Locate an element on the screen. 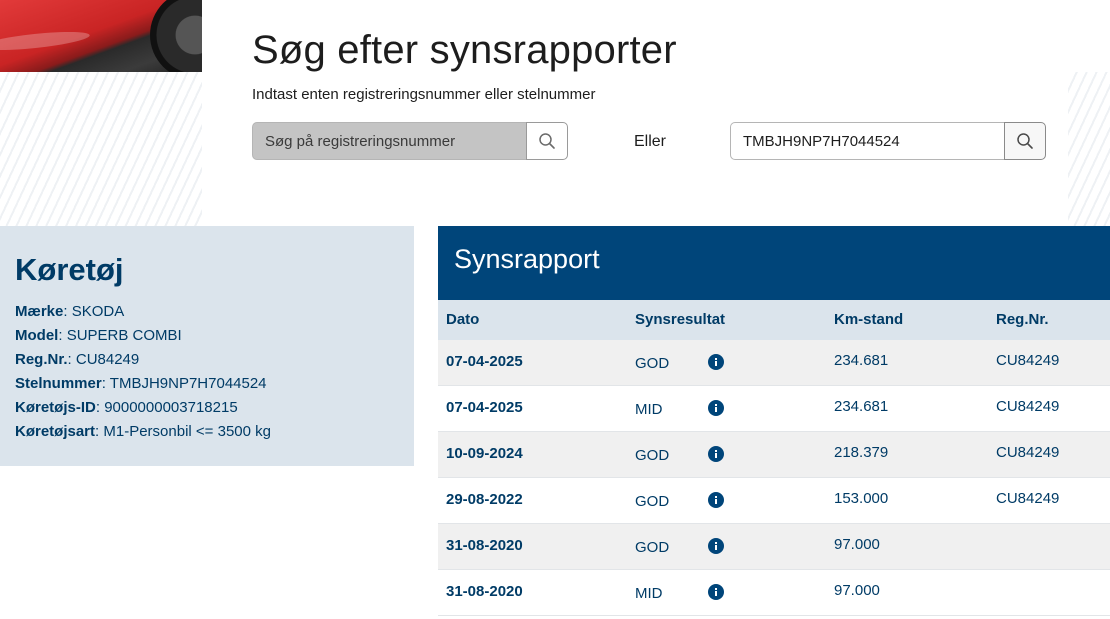 The height and width of the screenshot is (619, 1110). field-value: TMBJH9NP7H7044524 is located at coordinates (188, 383).